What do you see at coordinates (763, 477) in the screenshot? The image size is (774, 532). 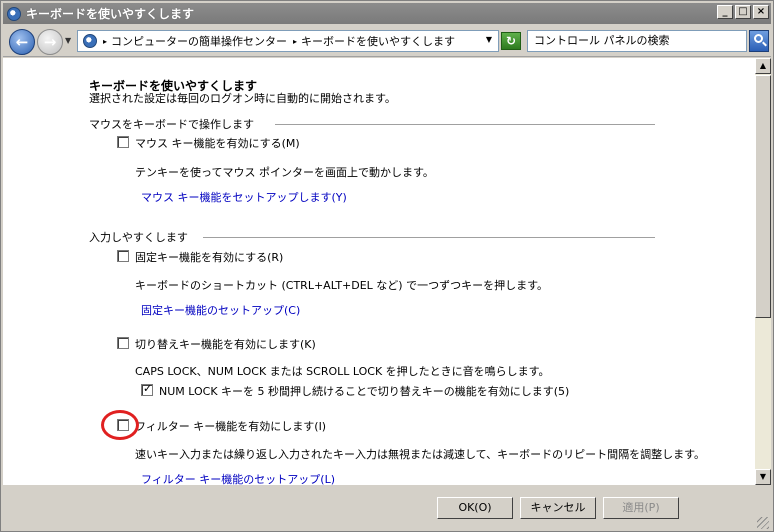 I see `scroll-down-icon: ▼` at bounding box center [763, 477].